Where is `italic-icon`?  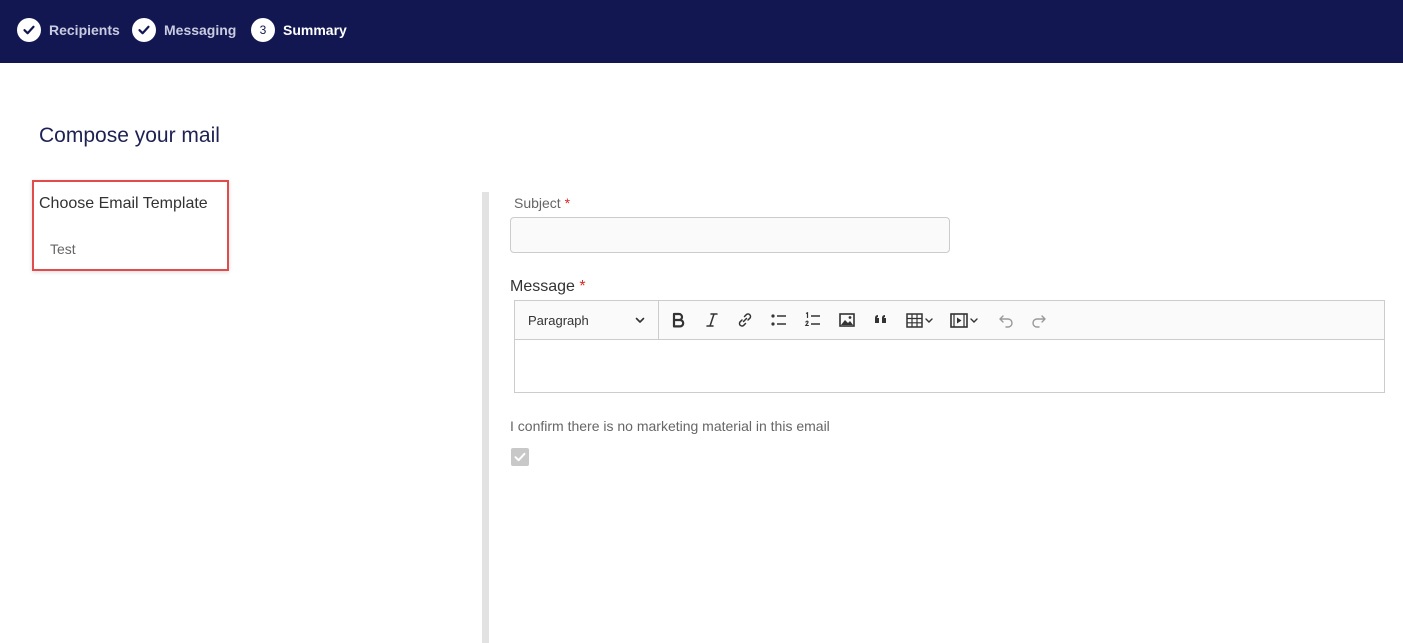
italic-icon is located at coordinates (712, 320).